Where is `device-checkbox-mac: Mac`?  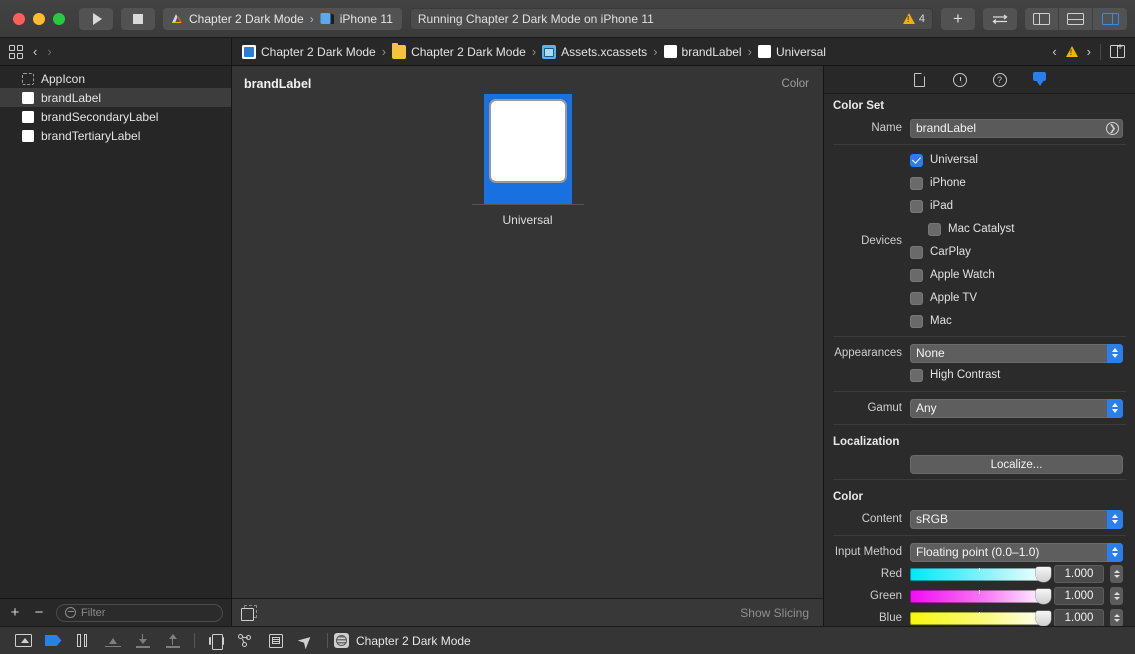
device-checkbox-mac: Mac is located at coordinates (931, 321).